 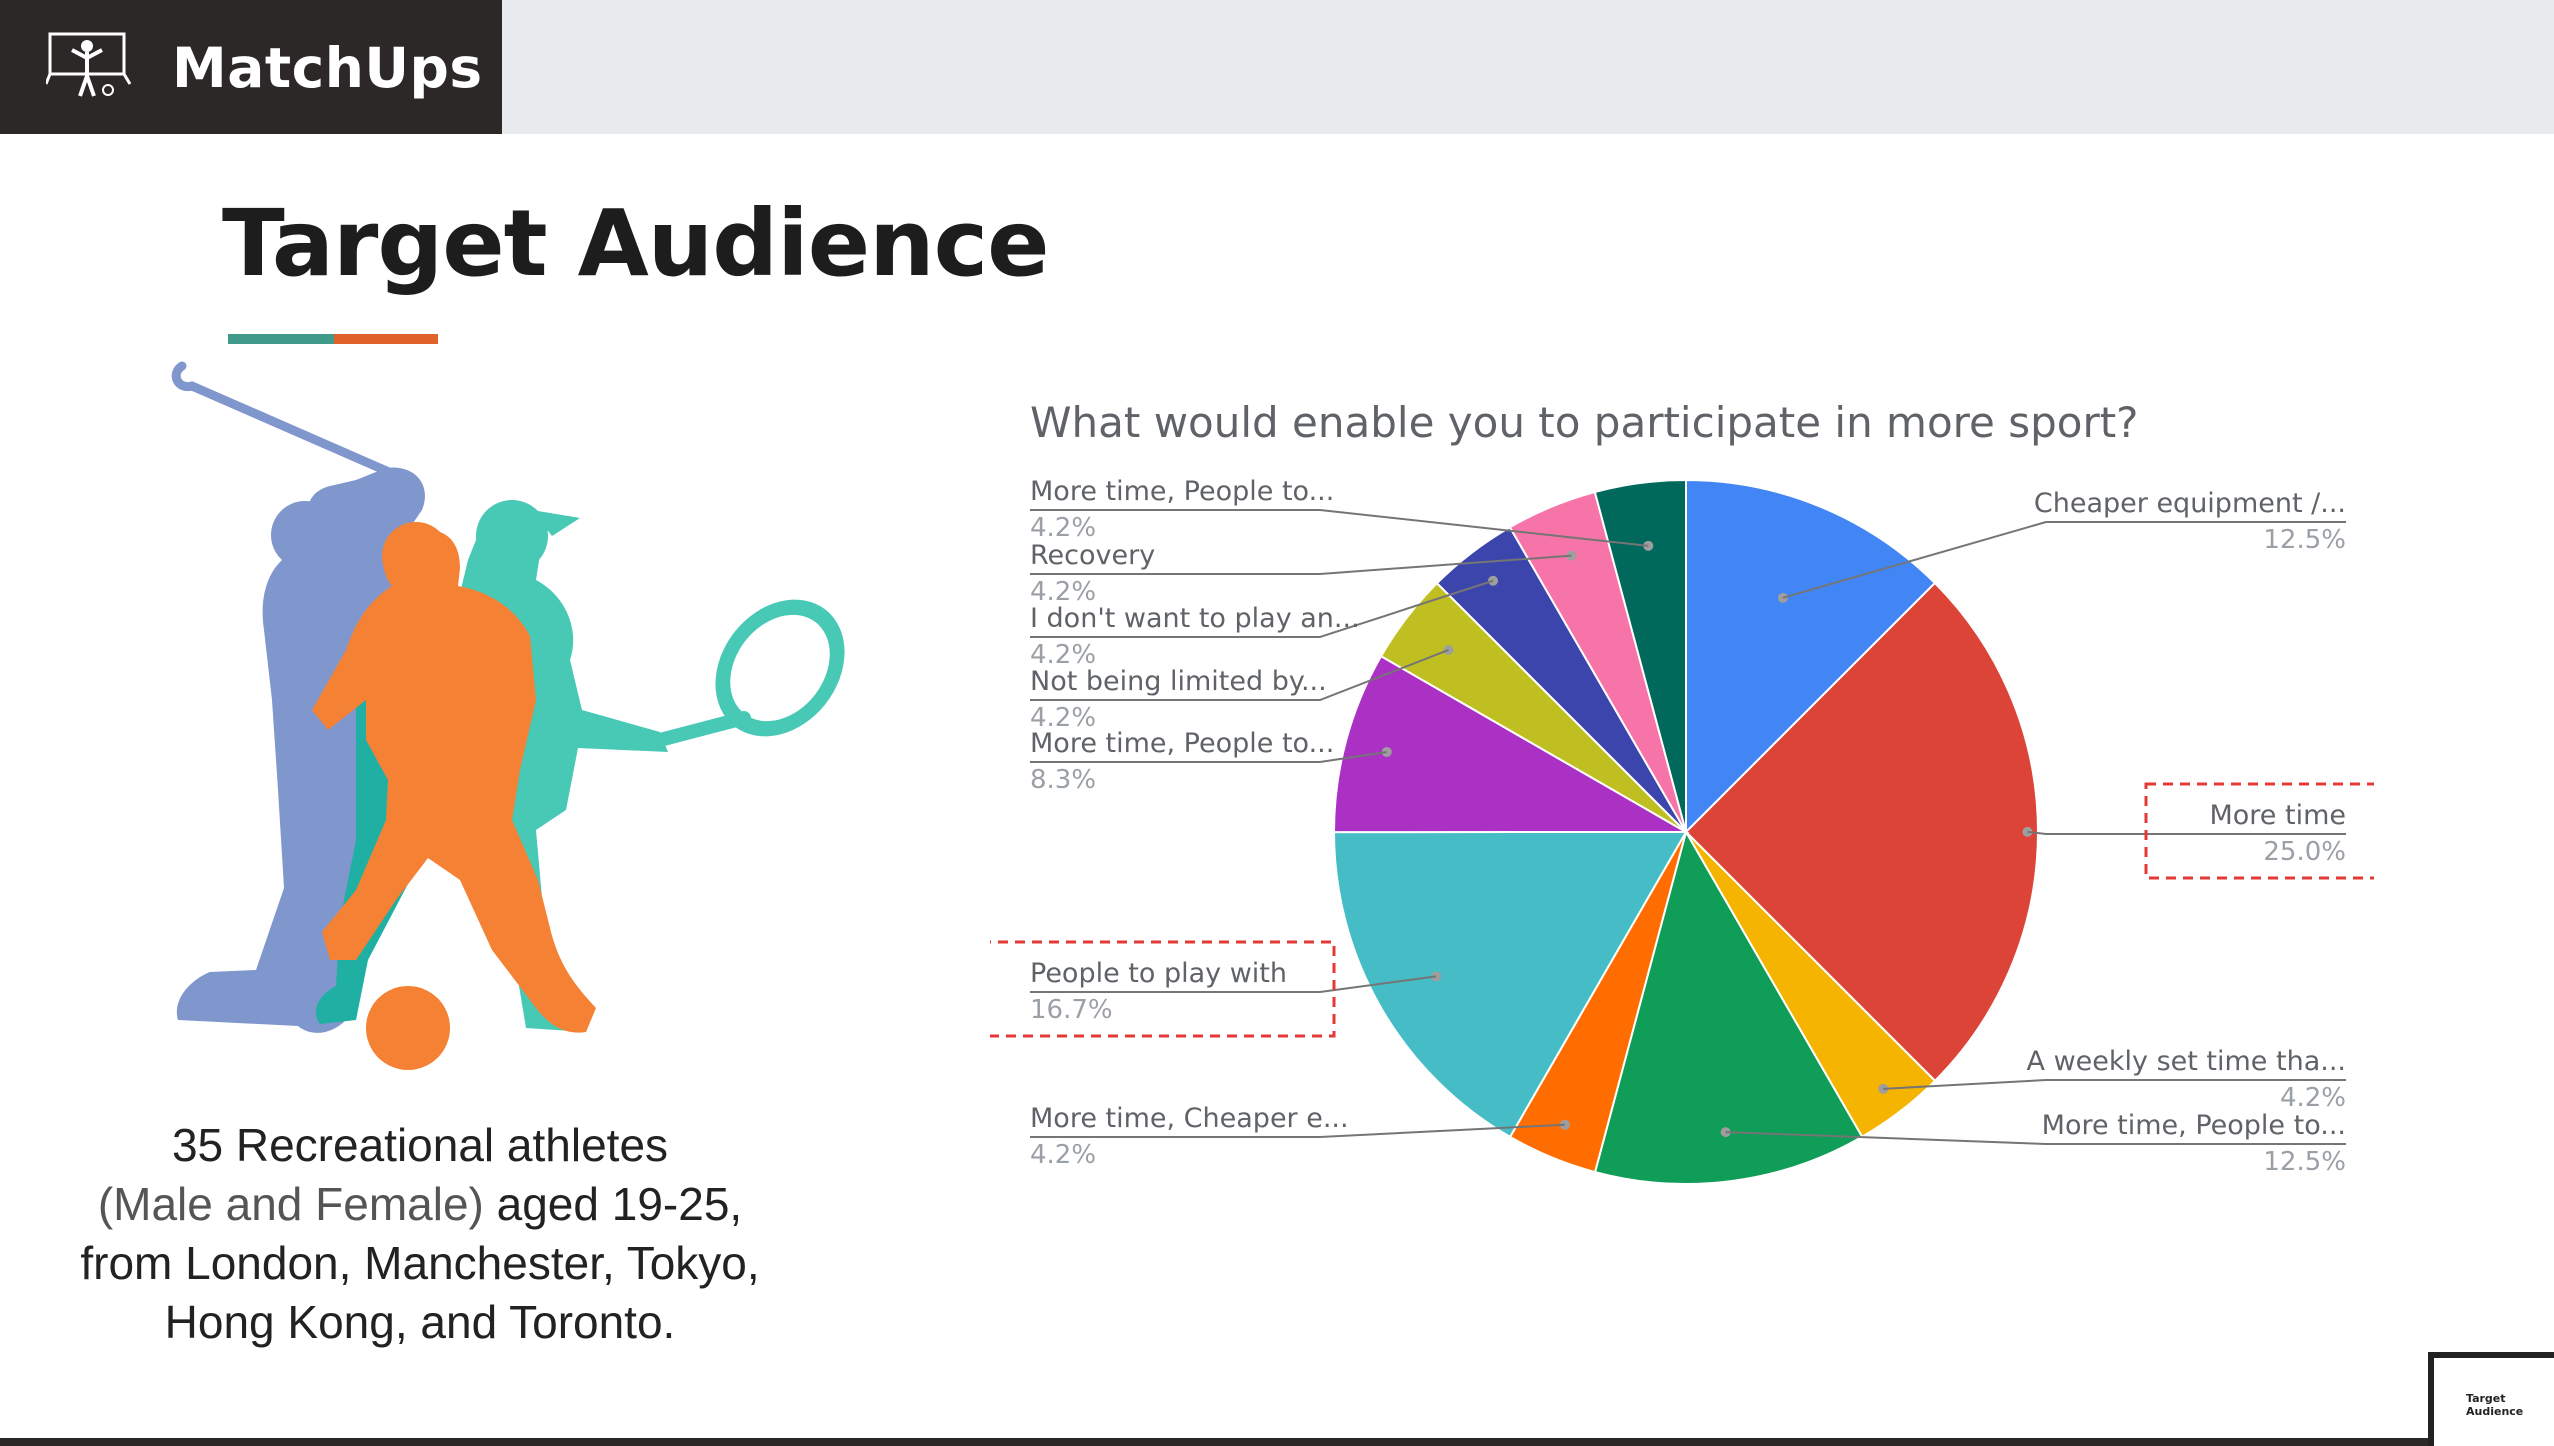 What do you see at coordinates (281, 339) in the screenshot?
I see `title-underline-teal` at bounding box center [281, 339].